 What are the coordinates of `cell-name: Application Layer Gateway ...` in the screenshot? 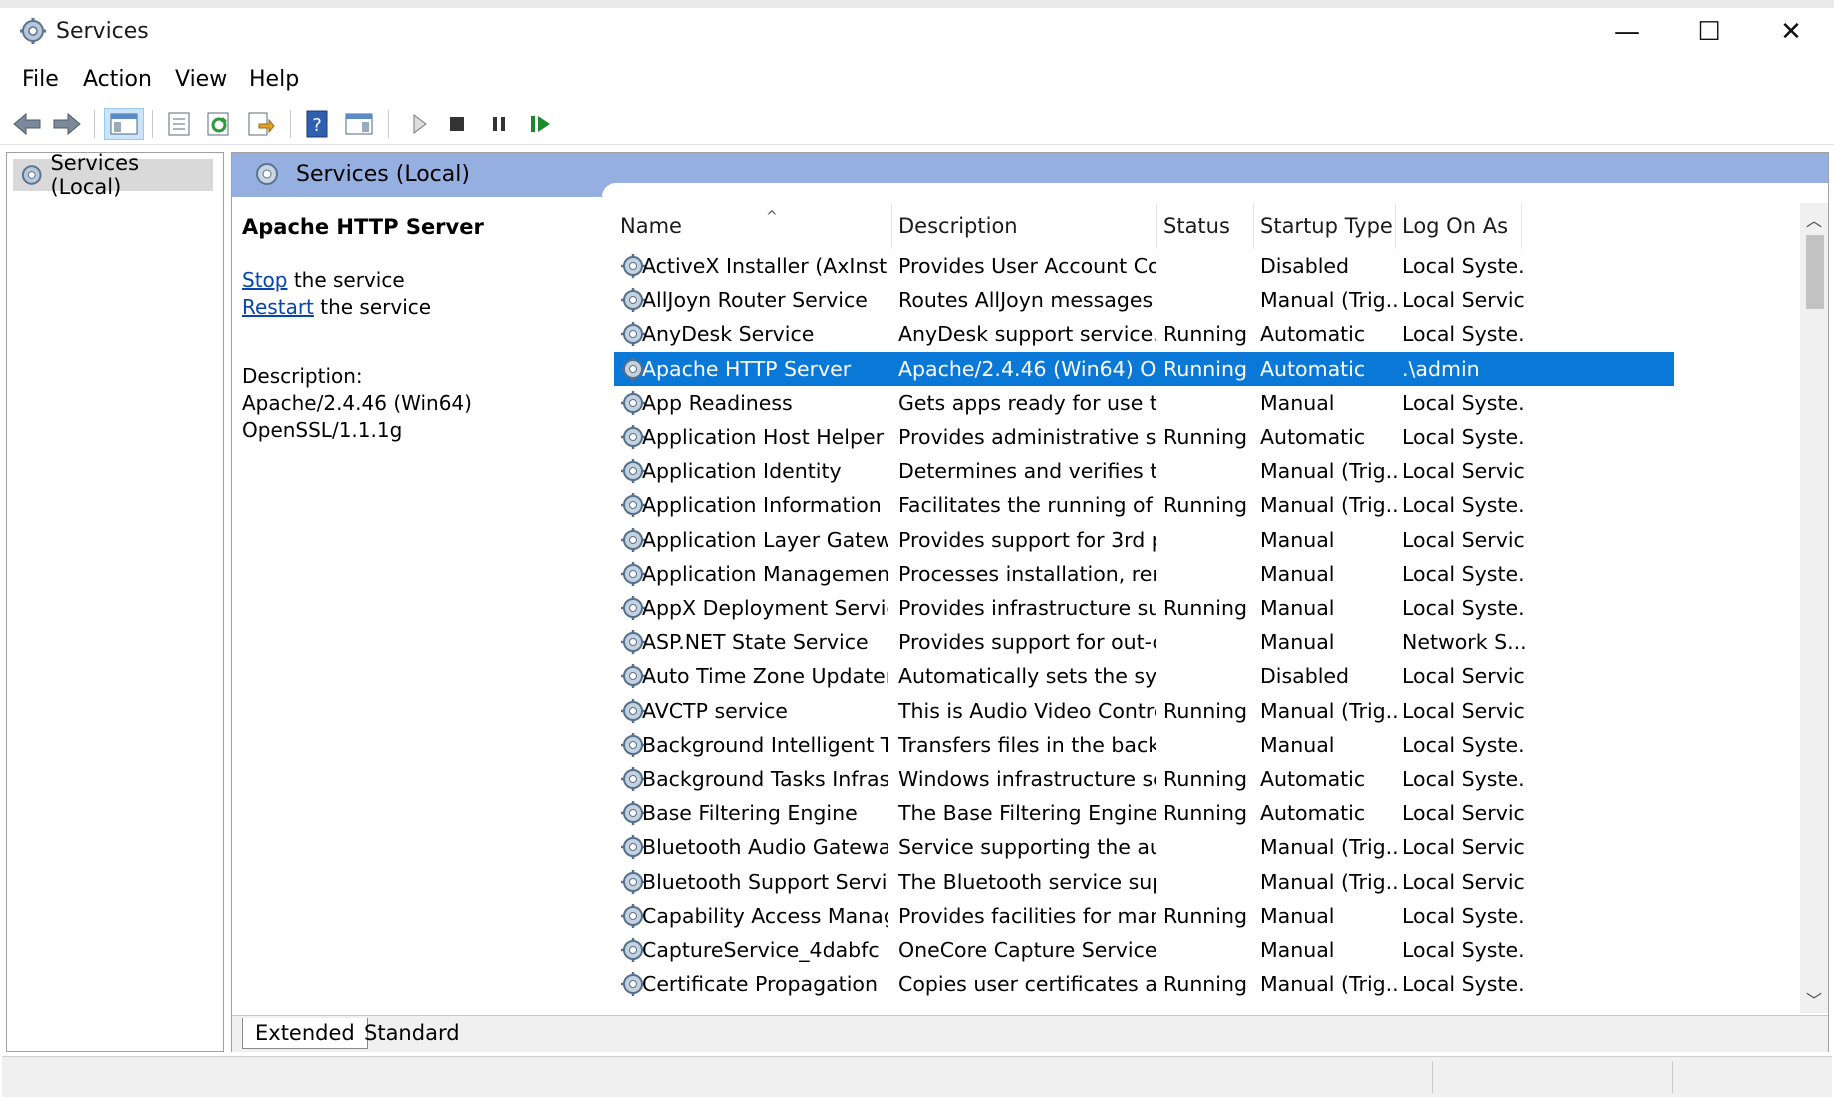 It's located at (765, 539).